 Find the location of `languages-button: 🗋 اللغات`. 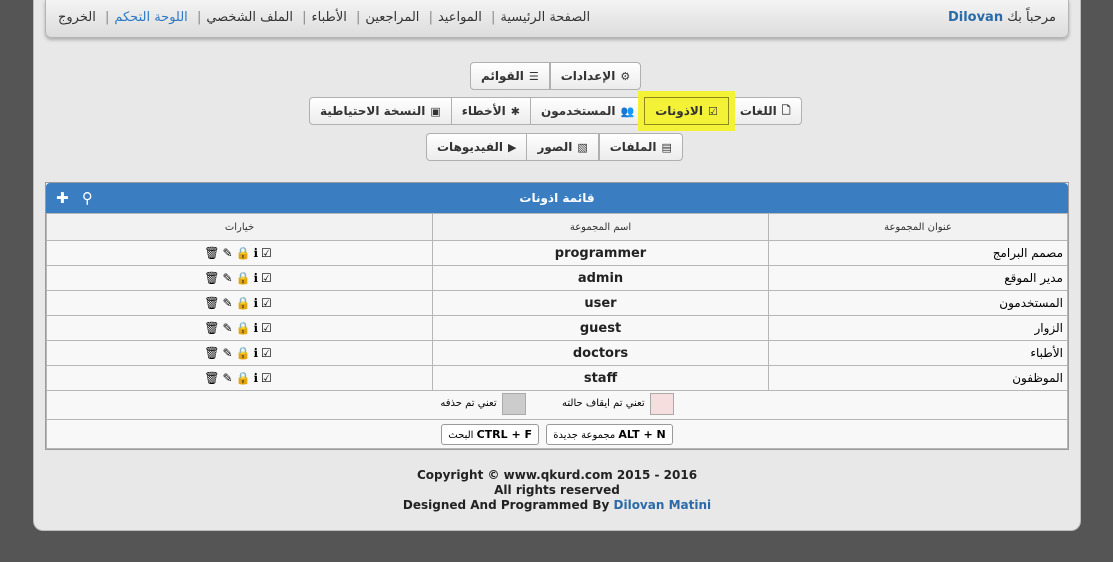

languages-button: 🗋 اللغات is located at coordinates (765, 111).